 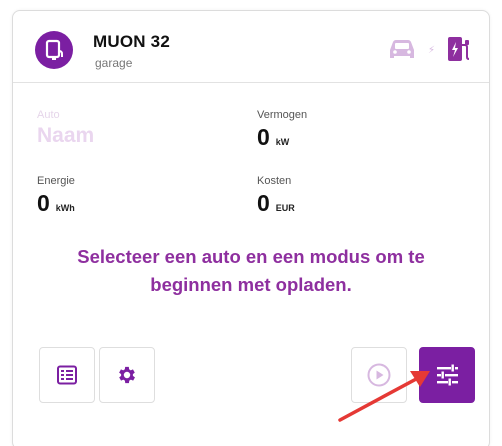 I want to click on auto-name: Naam, so click(x=66, y=135).